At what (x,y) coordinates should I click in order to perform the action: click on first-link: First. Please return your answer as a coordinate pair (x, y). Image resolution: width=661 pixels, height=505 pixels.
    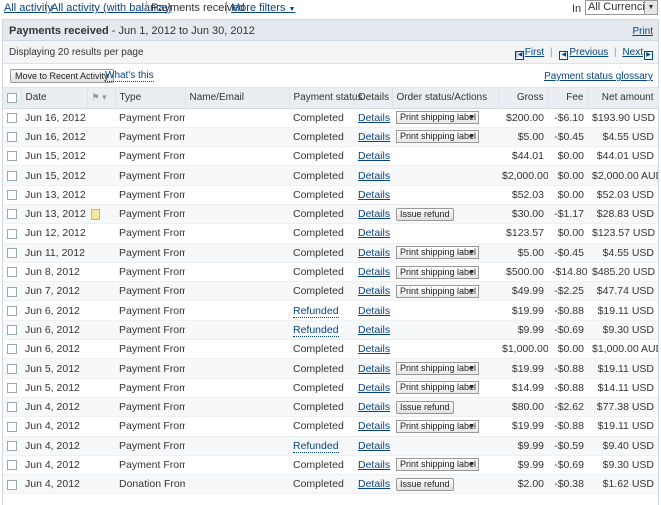
    Looking at the image, I should click on (534, 52).